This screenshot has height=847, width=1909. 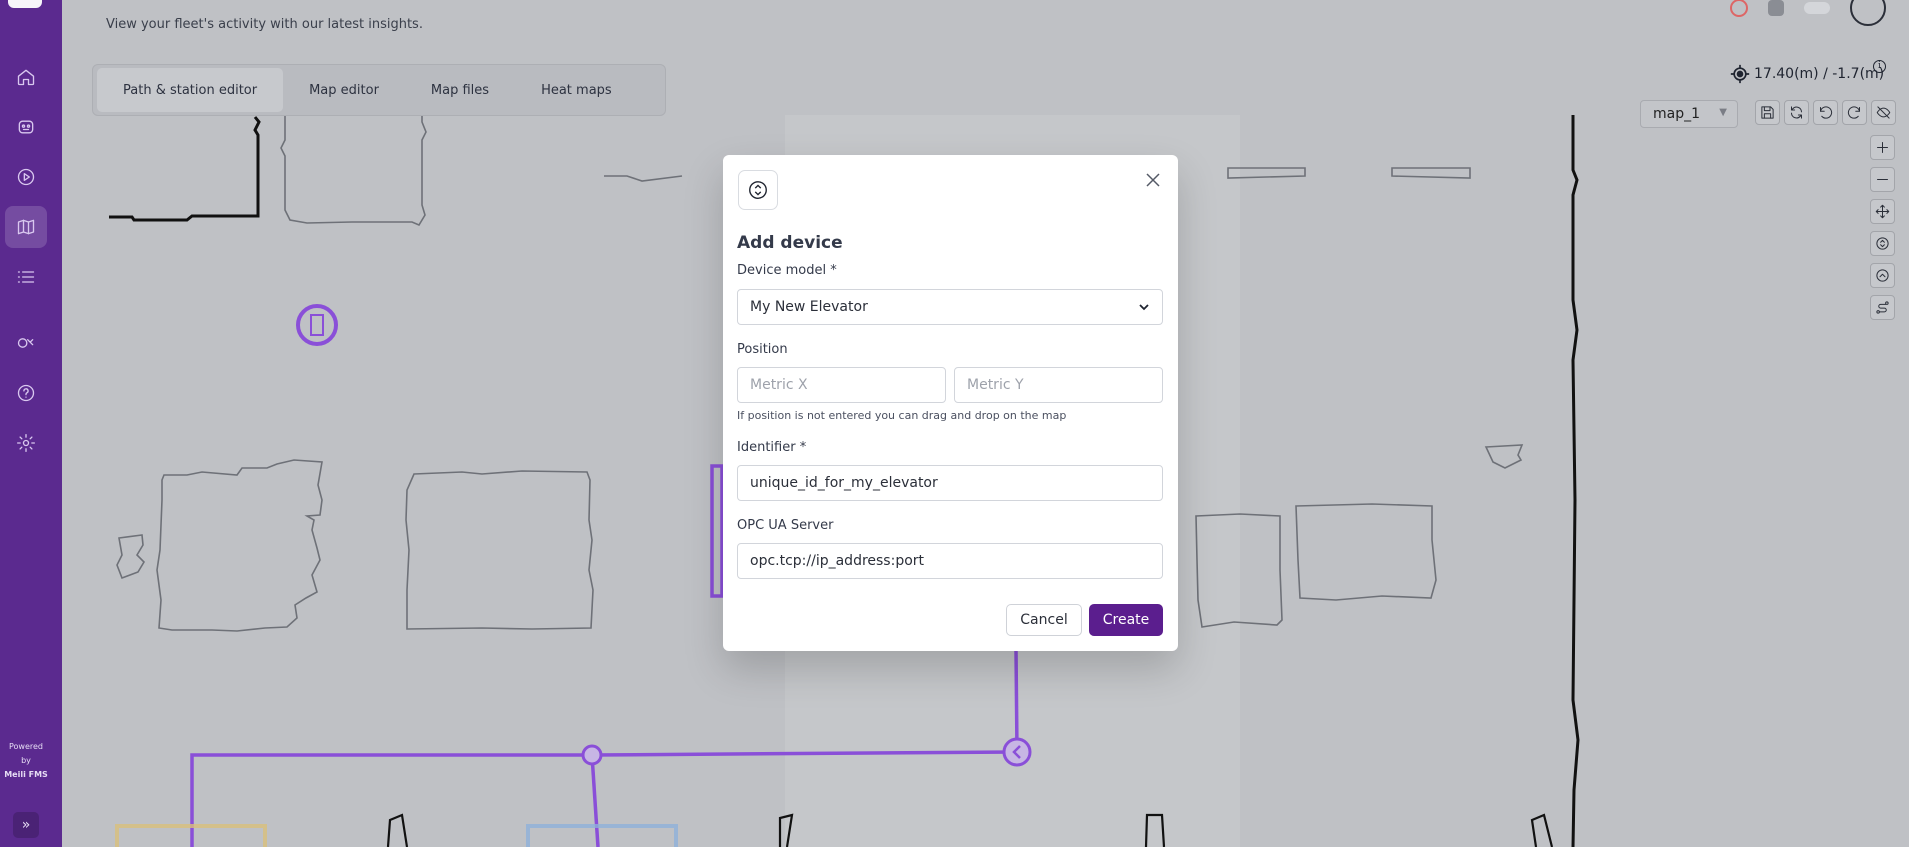 I want to click on sidebar-item-settings, so click(x=26, y=443).